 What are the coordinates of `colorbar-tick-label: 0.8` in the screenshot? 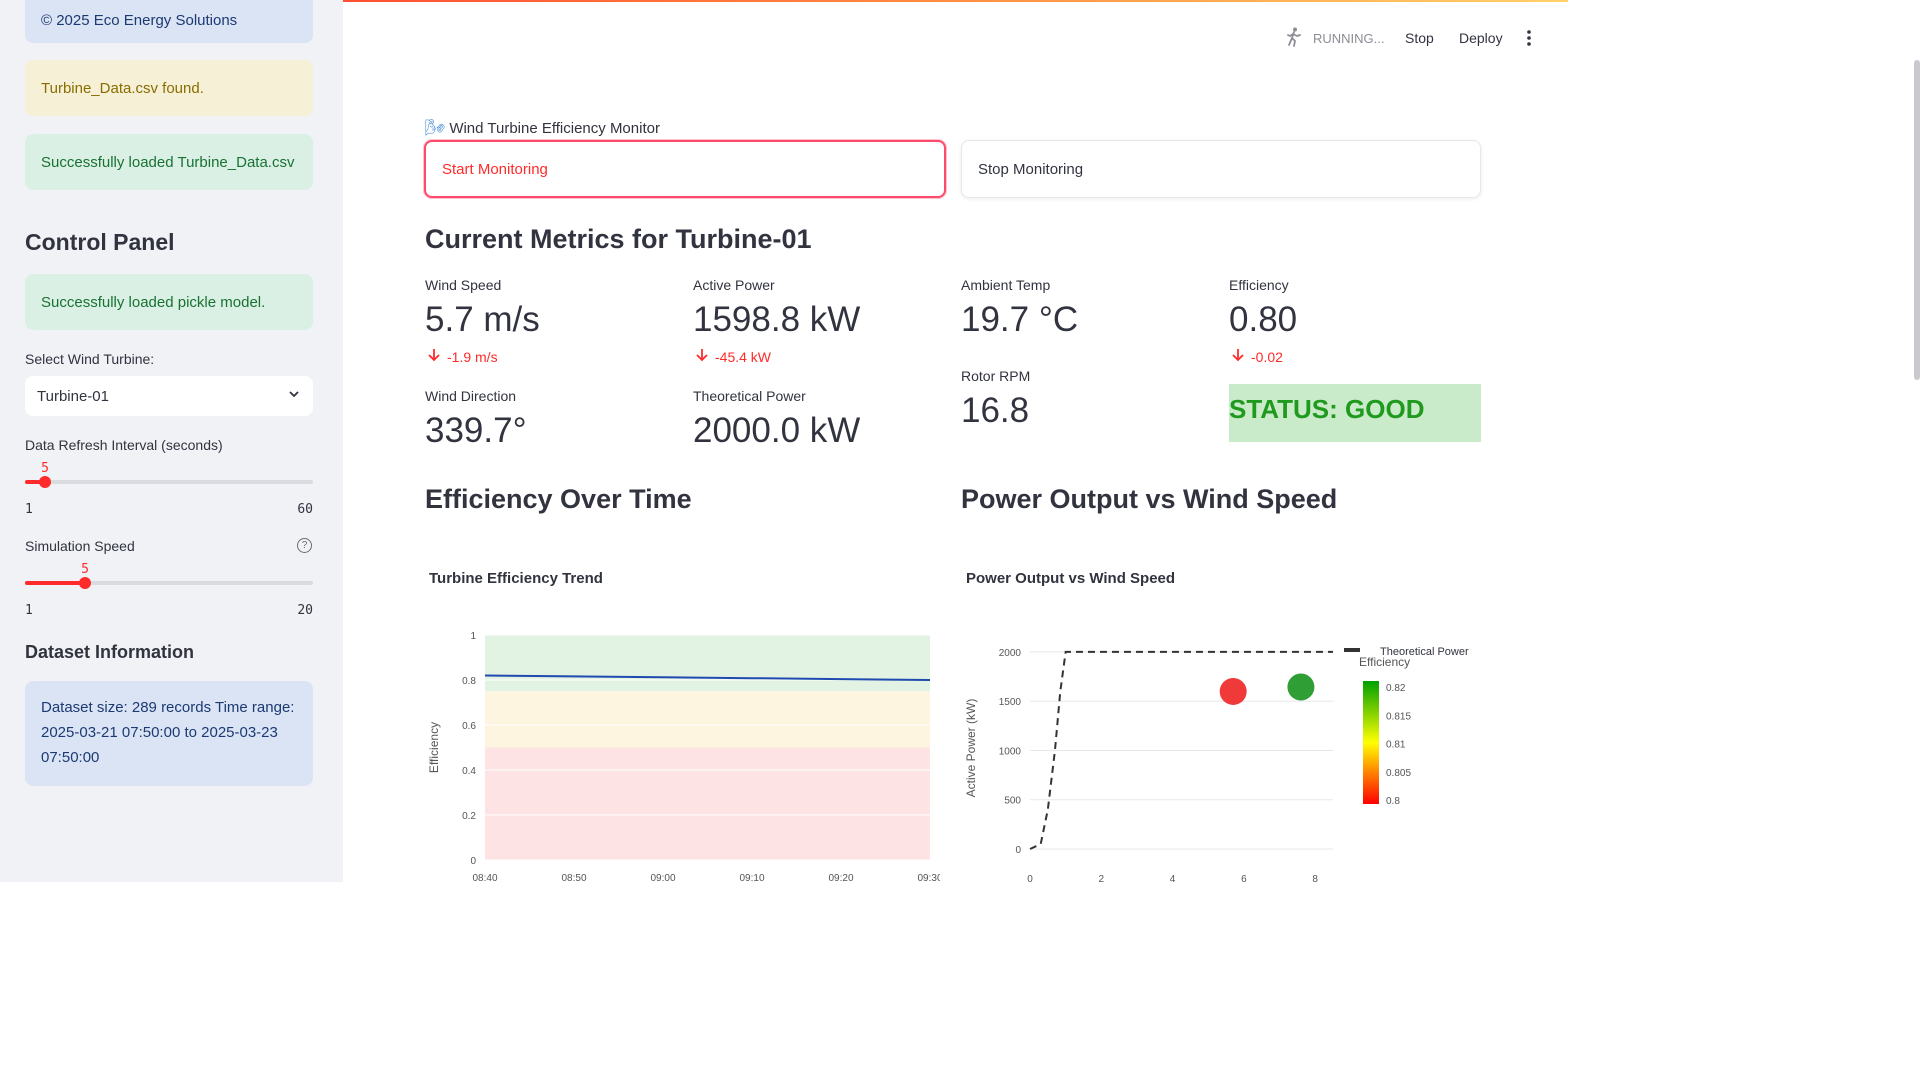 It's located at (1393, 801).